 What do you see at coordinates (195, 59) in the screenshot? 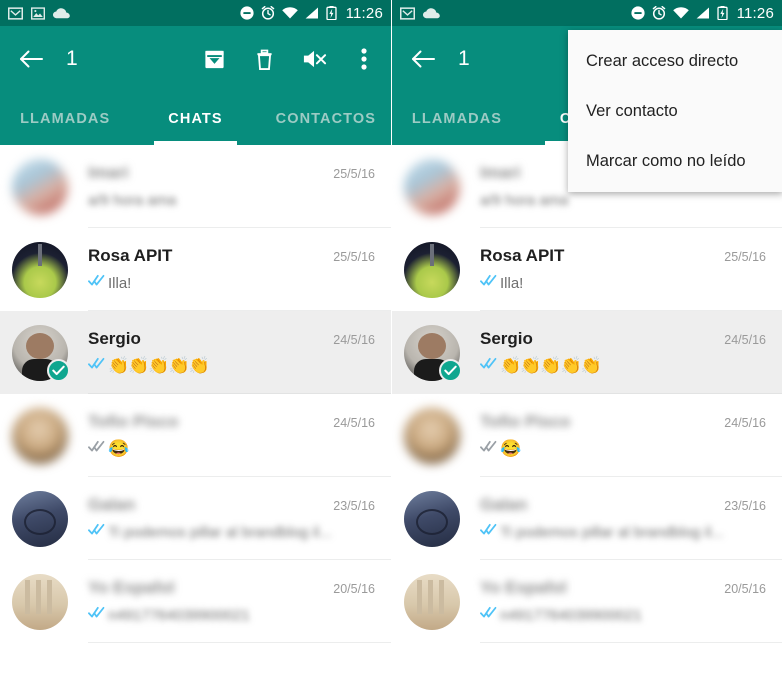
I see `app-bar-left: 1` at bounding box center [195, 59].